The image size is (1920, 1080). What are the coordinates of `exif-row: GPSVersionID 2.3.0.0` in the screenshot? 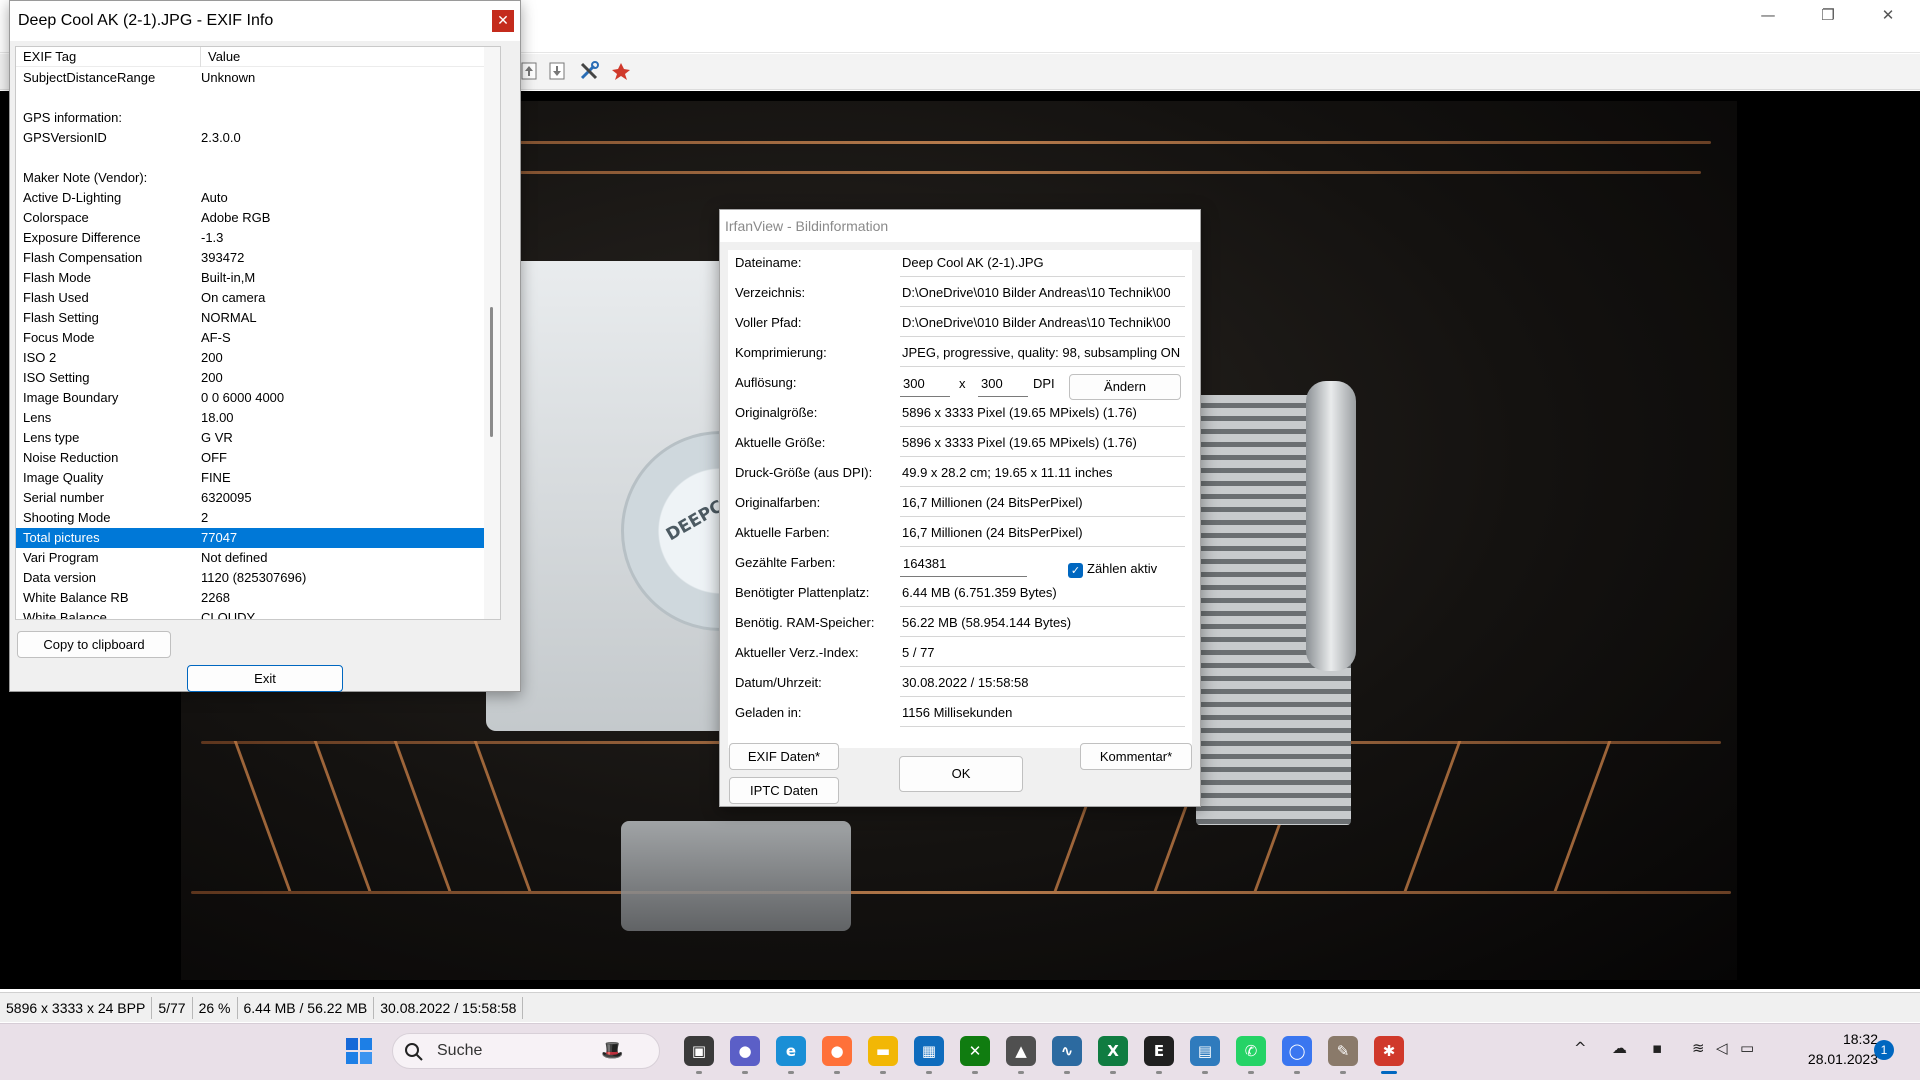 It's located at (251, 138).